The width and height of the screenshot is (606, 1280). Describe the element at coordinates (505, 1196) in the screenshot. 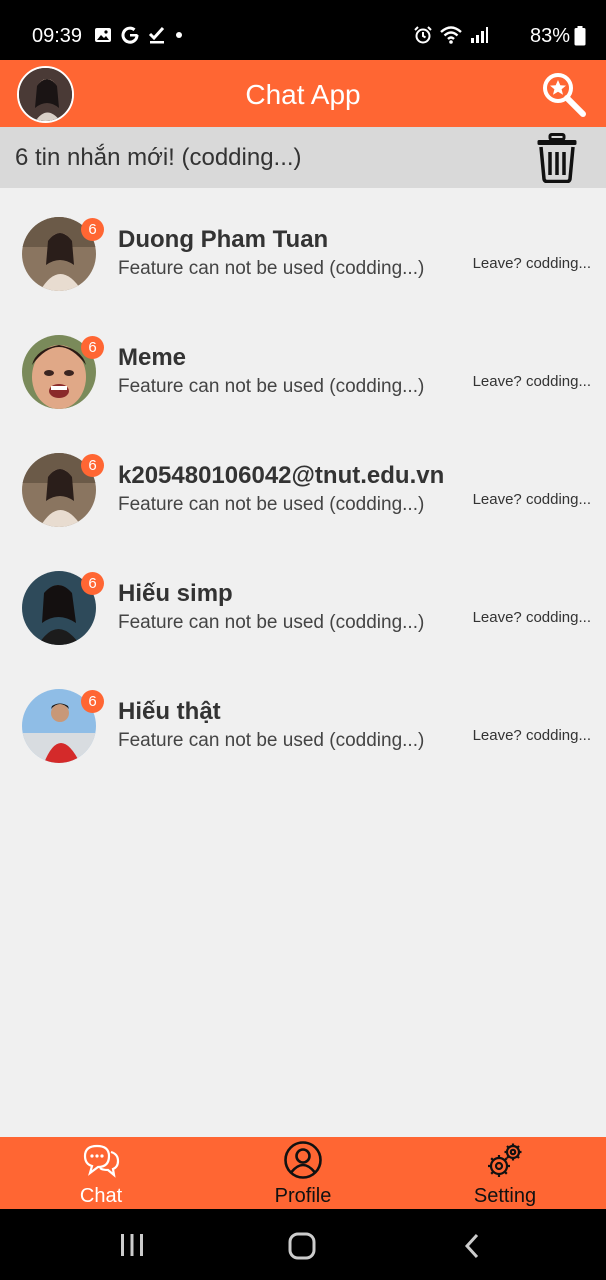

I see `nav-setting-label: Setting` at that location.